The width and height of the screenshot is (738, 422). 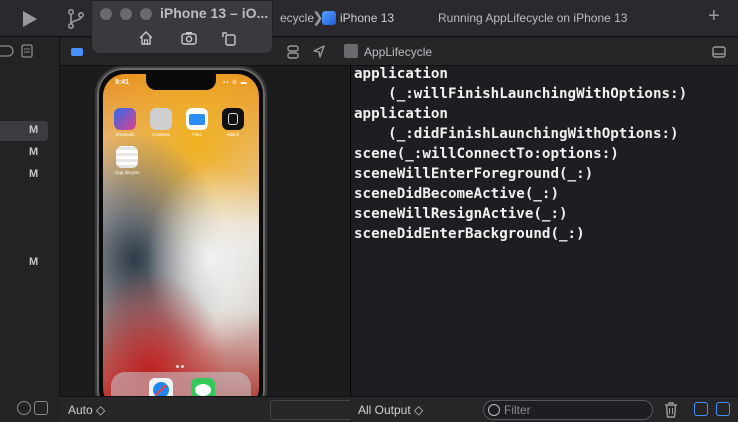 I want to click on app-shortcuts: Shortcuts, so click(x=125, y=122).